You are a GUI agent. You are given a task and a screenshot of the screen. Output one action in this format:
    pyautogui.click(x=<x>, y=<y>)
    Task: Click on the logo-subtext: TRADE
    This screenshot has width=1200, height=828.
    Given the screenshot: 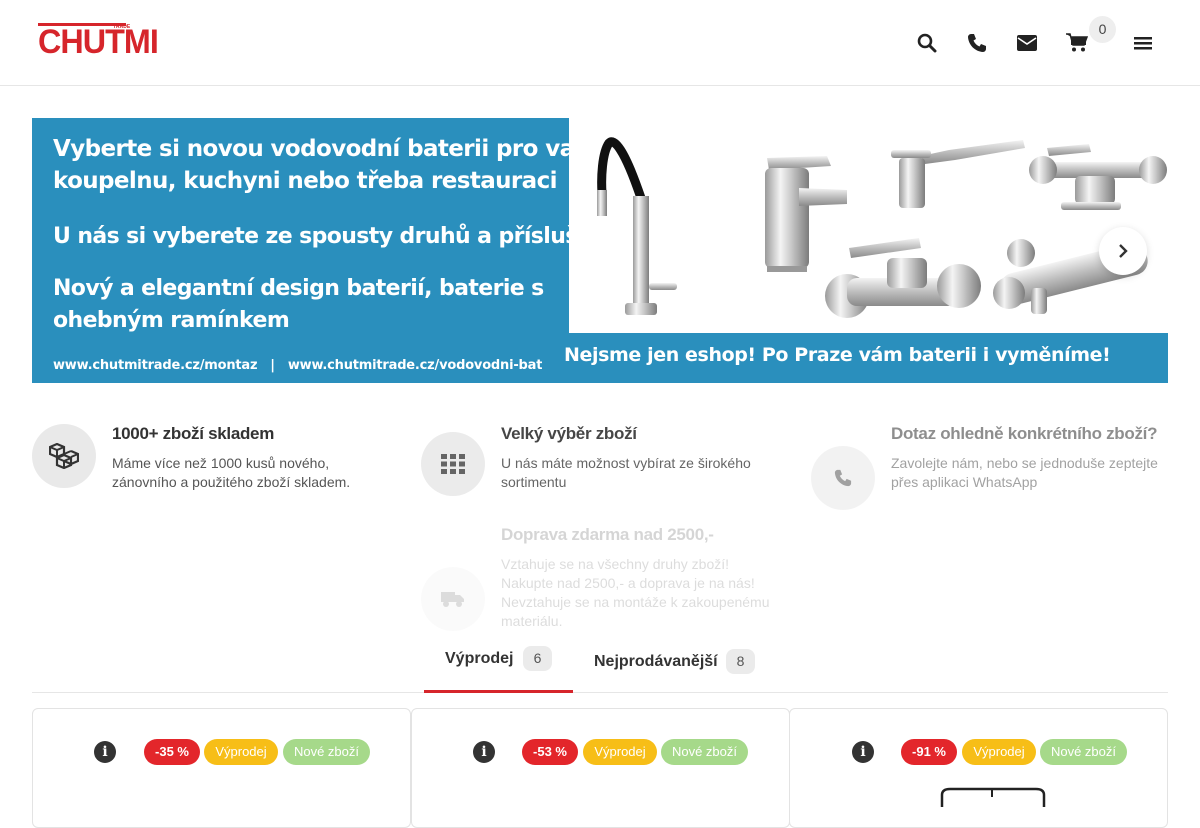 What is the action you would take?
    pyautogui.click(x=122, y=27)
    